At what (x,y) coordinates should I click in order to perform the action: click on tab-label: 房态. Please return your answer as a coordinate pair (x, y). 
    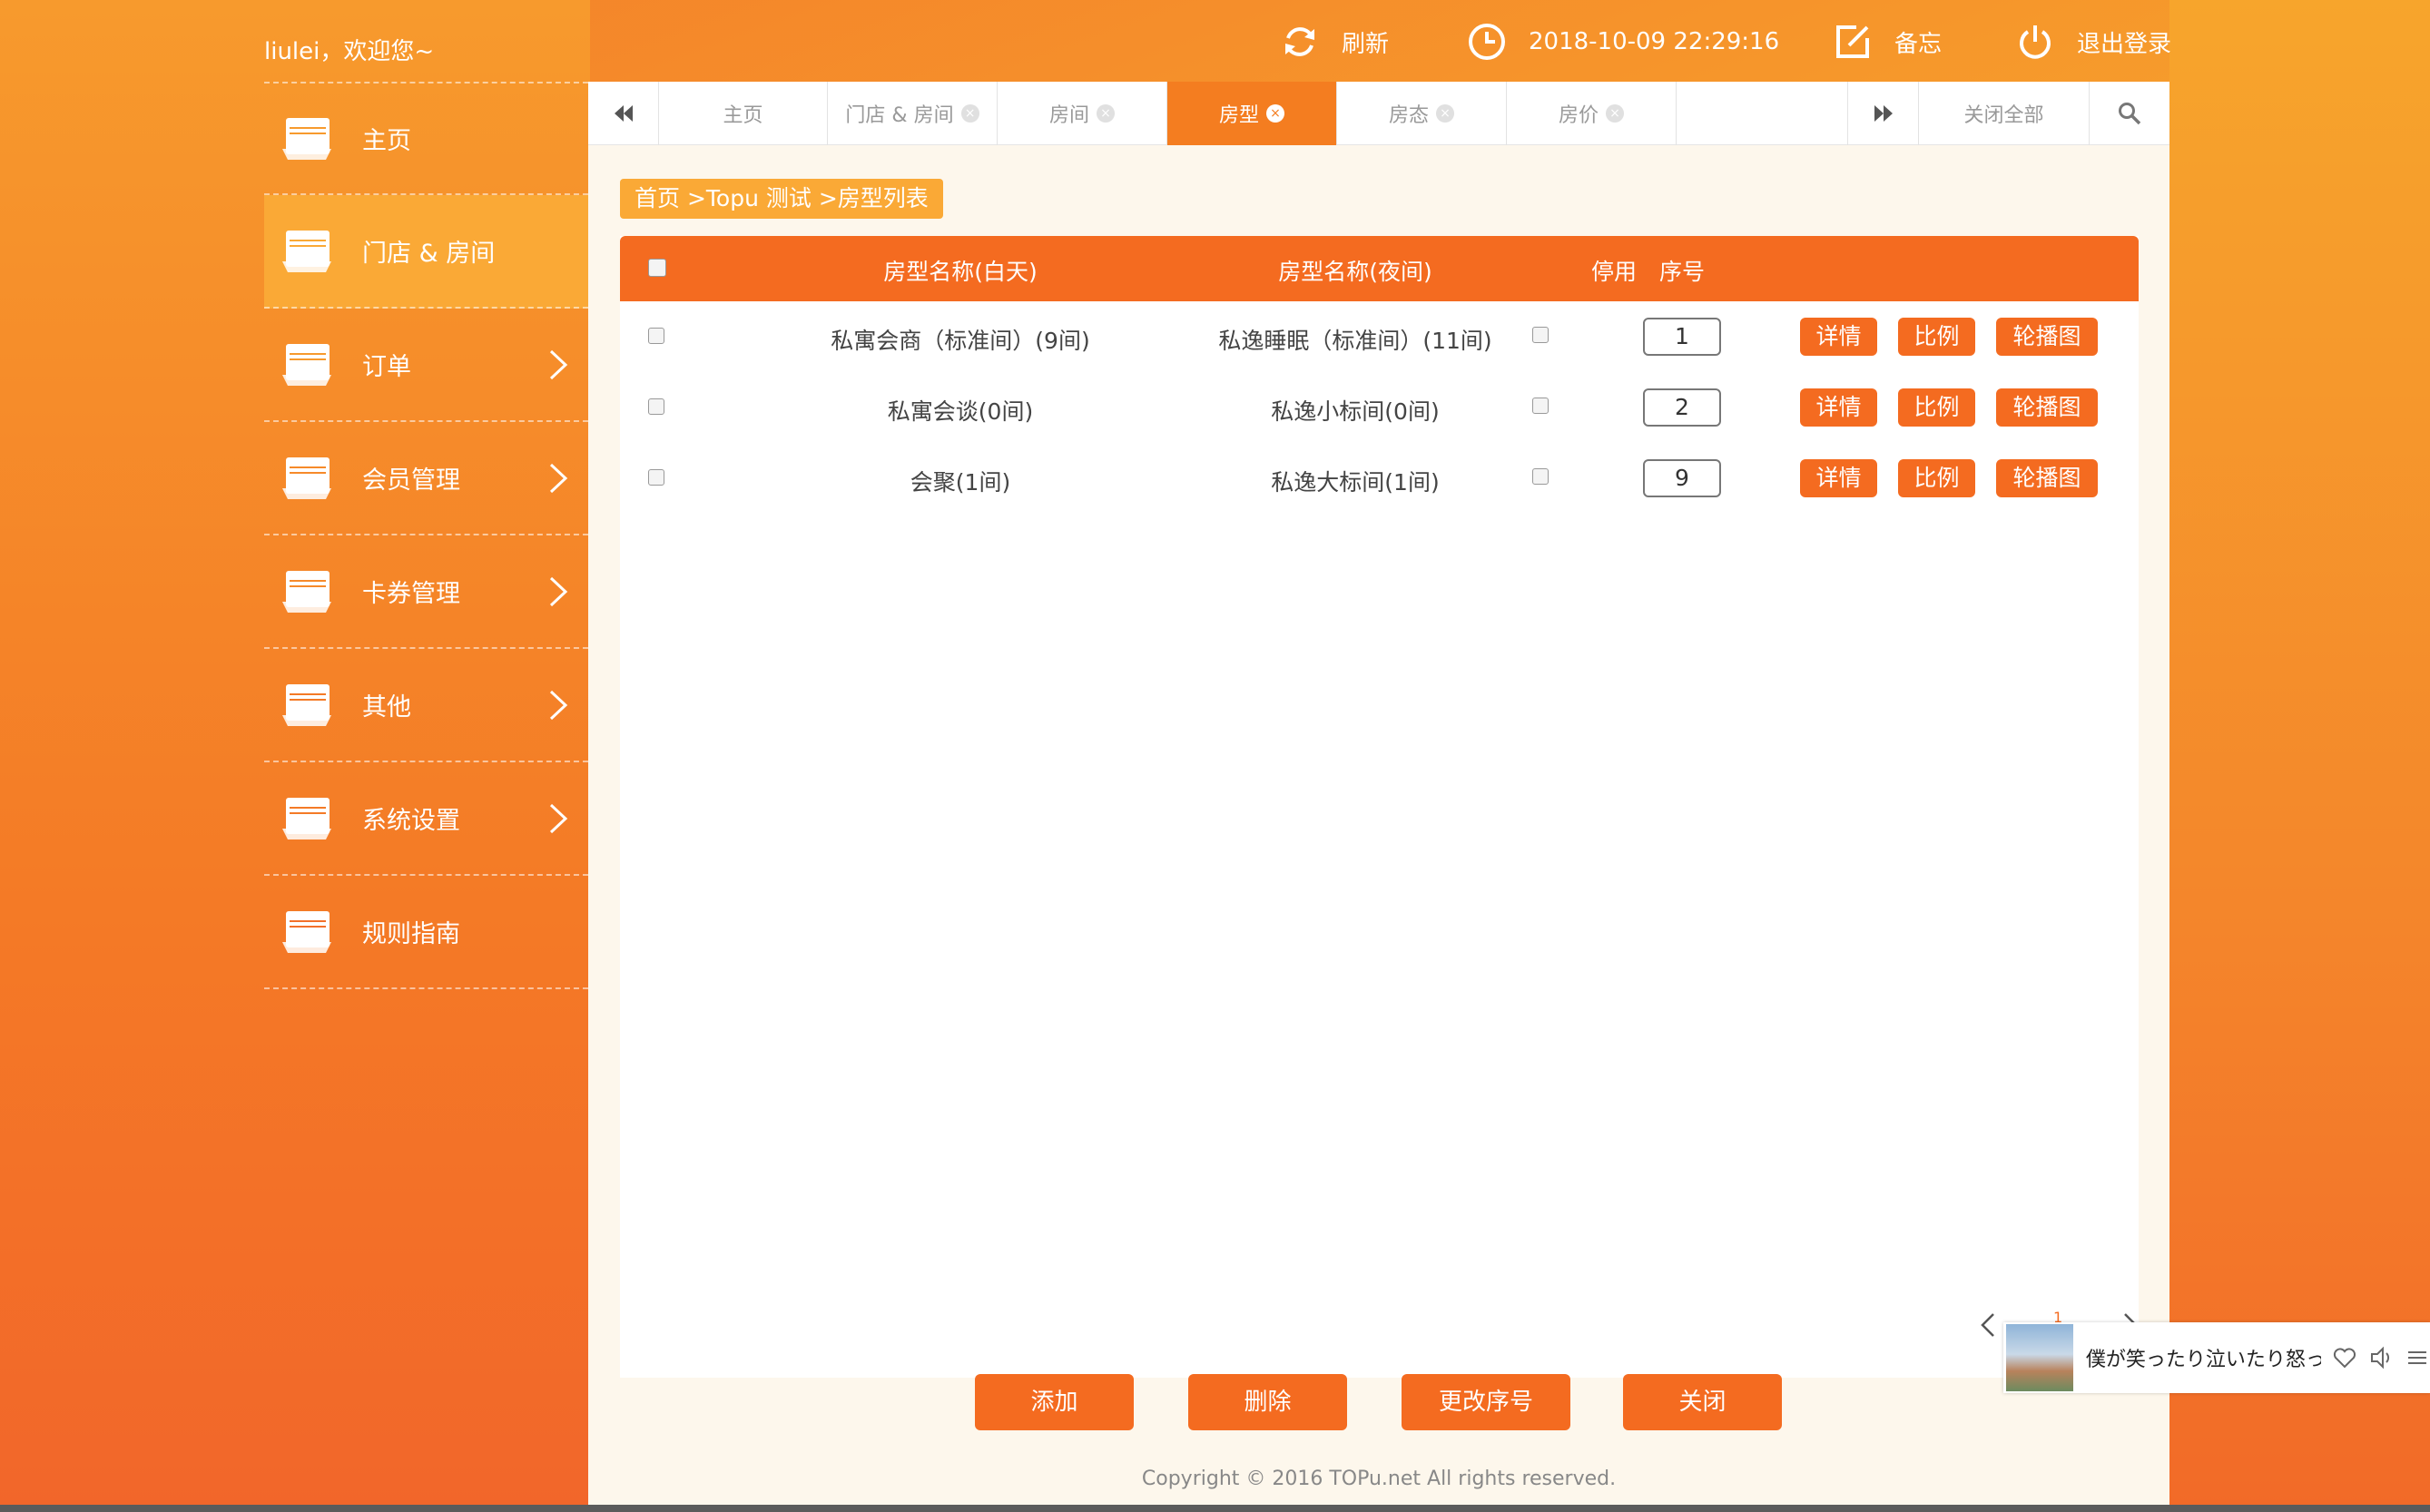
    Looking at the image, I should click on (1408, 115).